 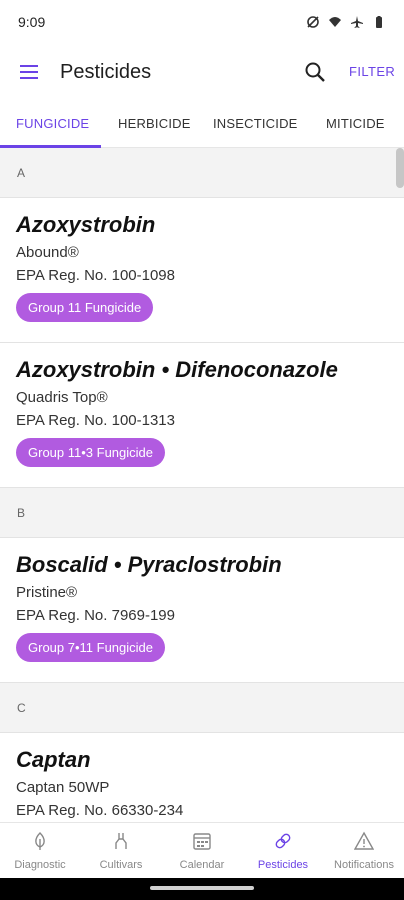 What do you see at coordinates (149, 564) in the screenshot?
I see `active-ingredient: Boscalid • Pyraclostrobin` at bounding box center [149, 564].